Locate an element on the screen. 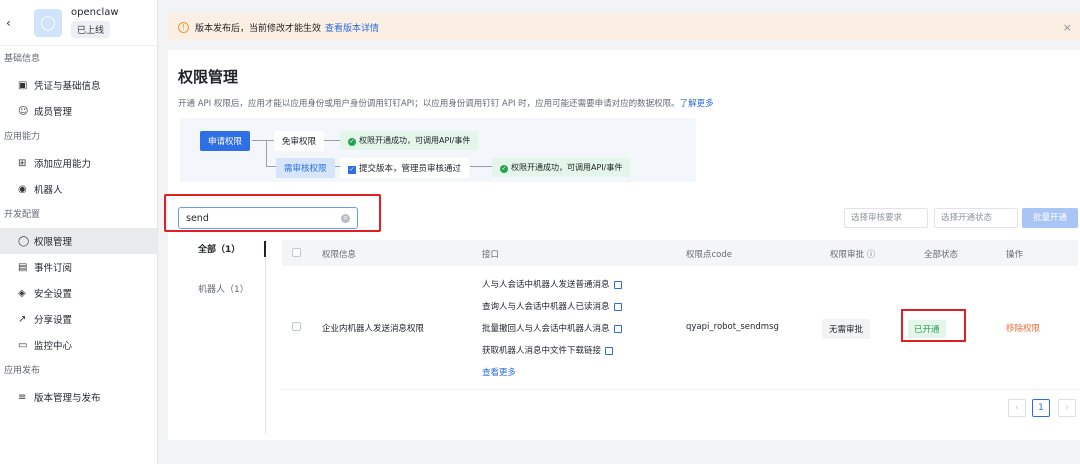 This screenshot has width=1080, height=464. page-title: 权限管理 is located at coordinates (208, 77).